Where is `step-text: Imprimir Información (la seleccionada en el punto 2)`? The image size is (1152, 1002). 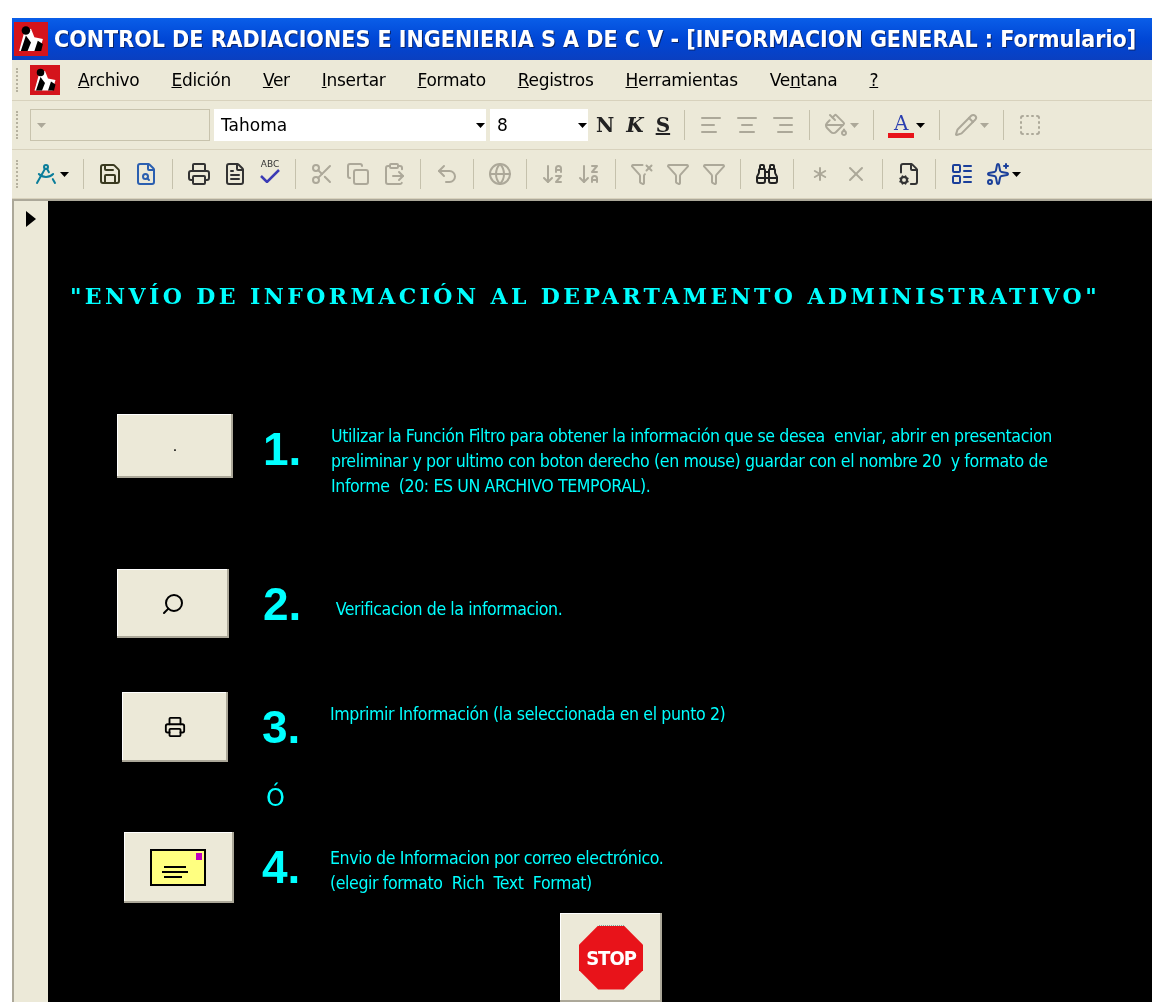 step-text: Imprimir Información (la seleccionada en el punto 2) is located at coordinates (528, 714).